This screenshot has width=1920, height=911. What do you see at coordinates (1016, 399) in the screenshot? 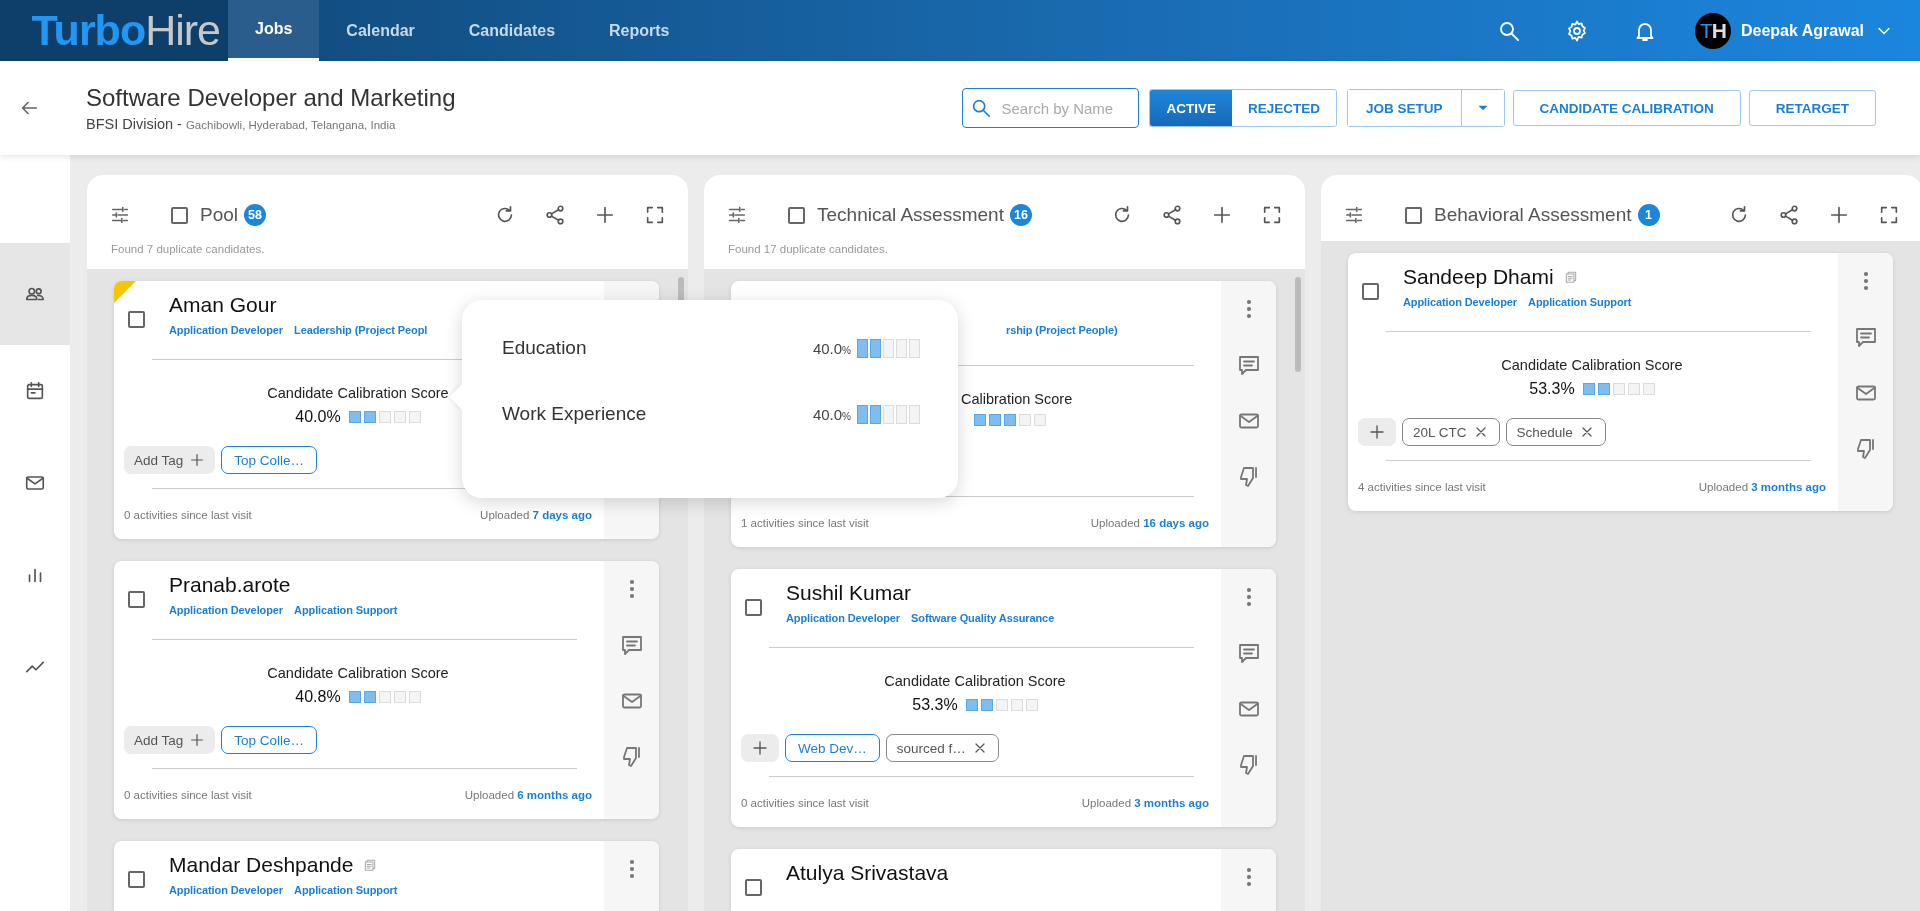
I see `score-label: Calibration Score` at bounding box center [1016, 399].